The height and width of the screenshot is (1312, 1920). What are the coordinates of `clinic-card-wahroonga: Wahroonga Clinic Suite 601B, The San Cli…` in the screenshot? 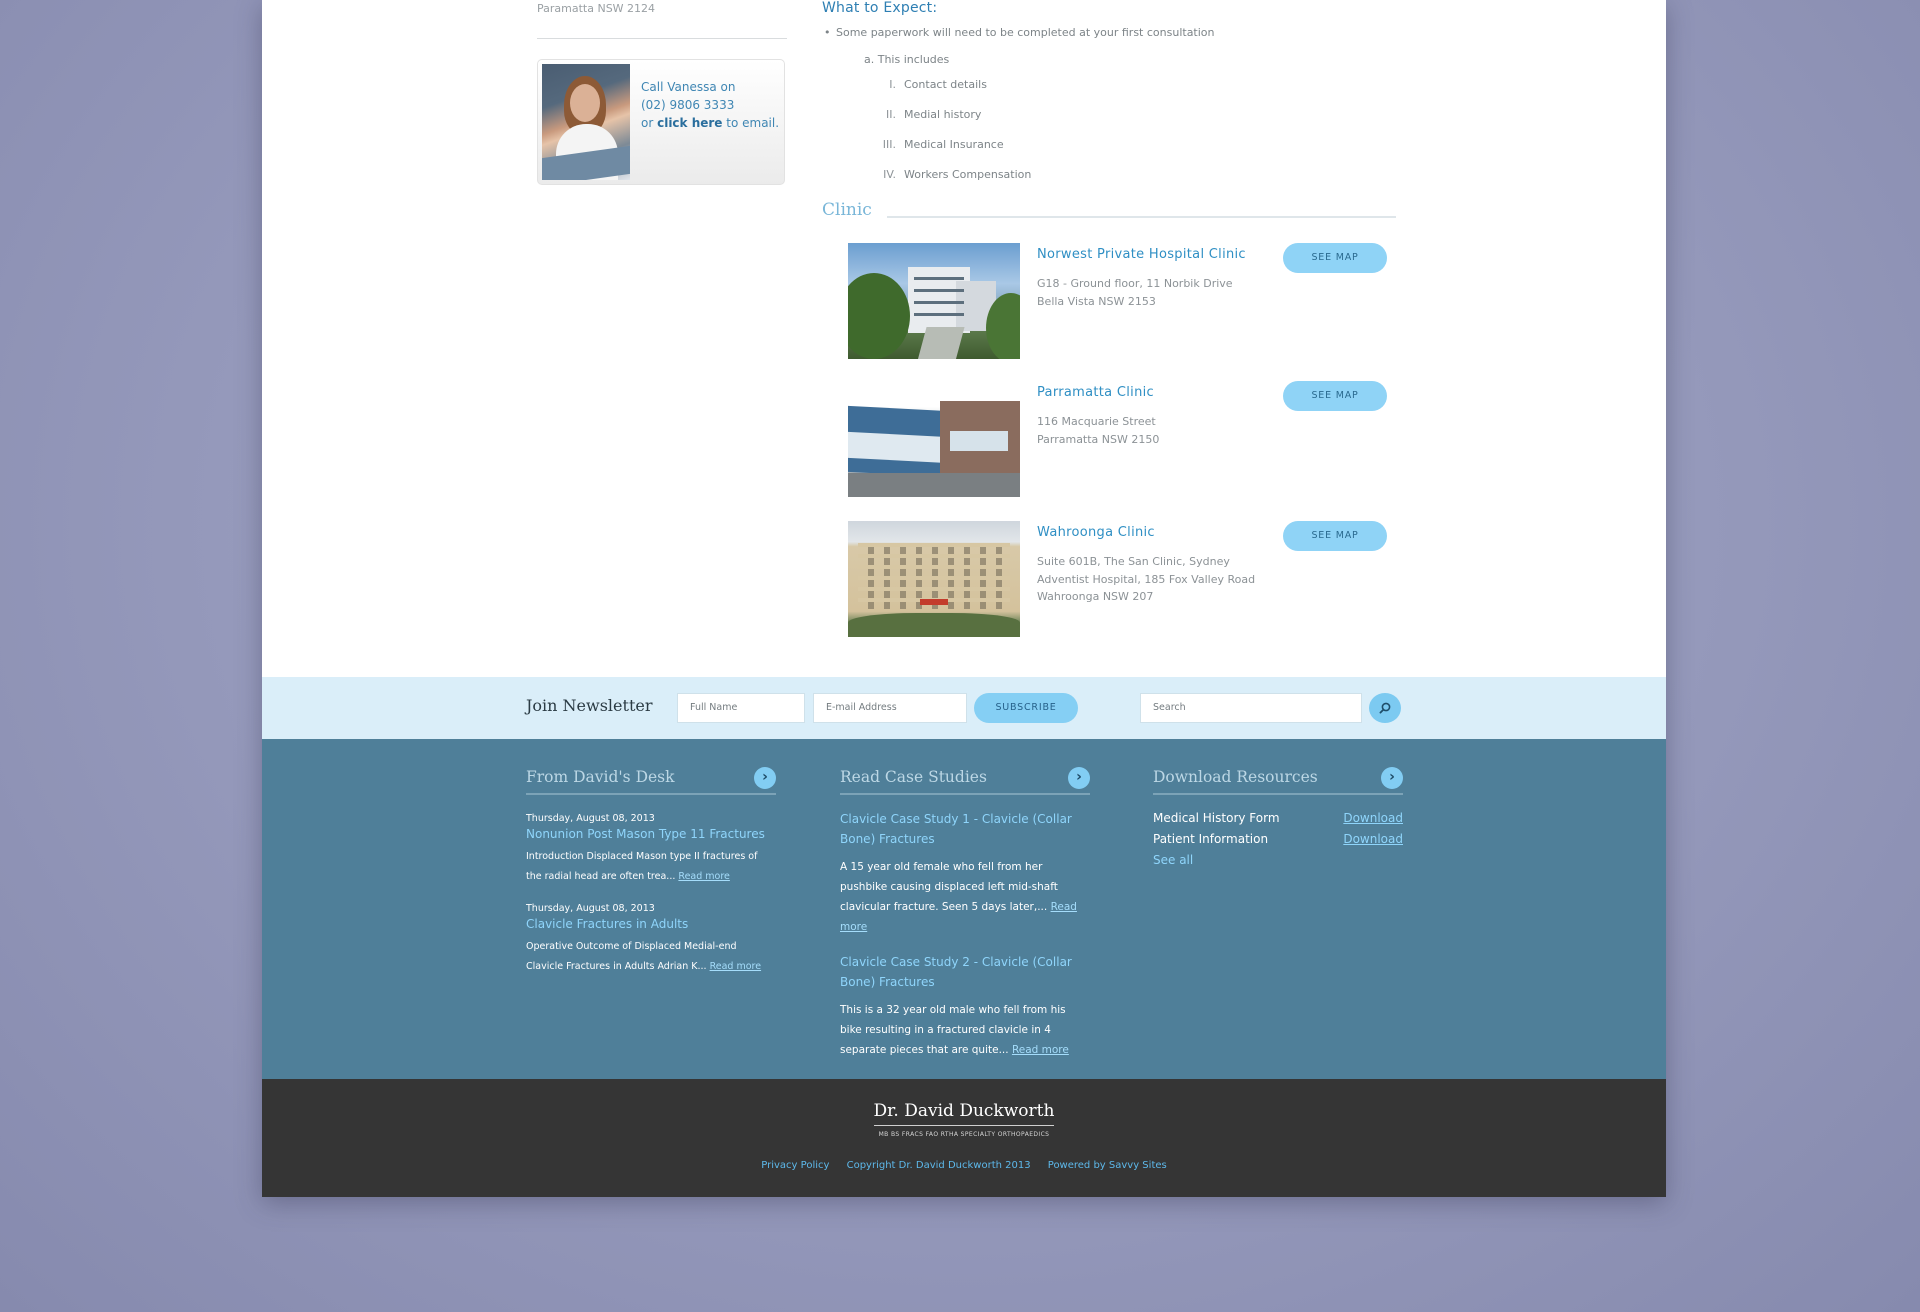 It's located at (1118, 580).